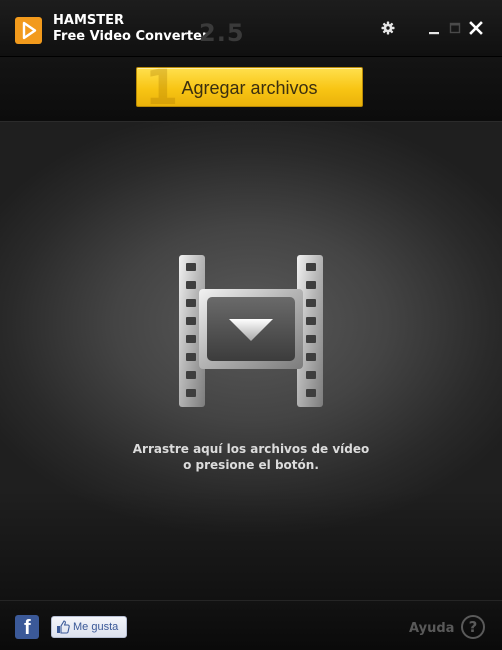 This screenshot has height=650, width=502. Describe the element at coordinates (88, 20) in the screenshot. I see `app-name: HAMSTER` at that location.